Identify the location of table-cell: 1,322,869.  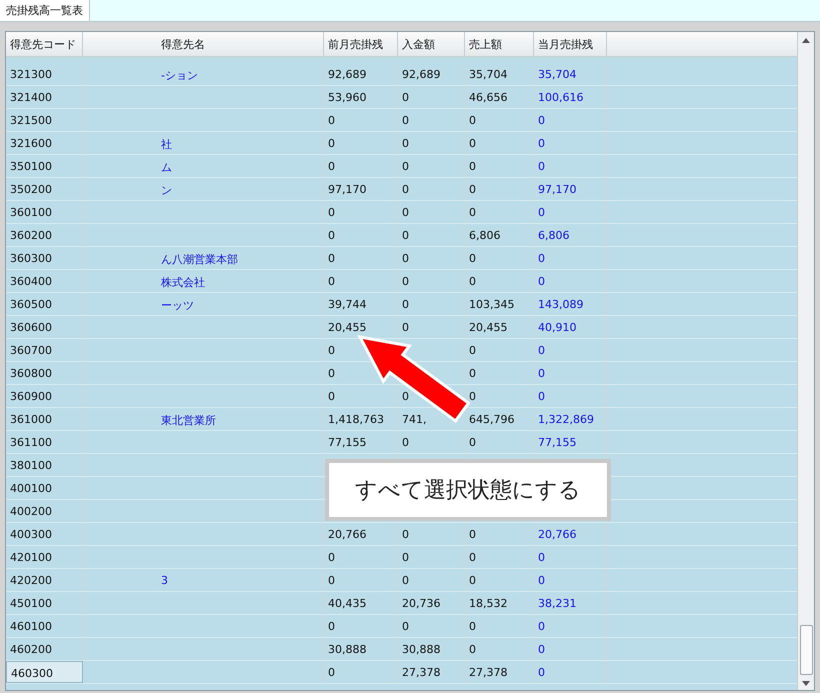
(570, 419).